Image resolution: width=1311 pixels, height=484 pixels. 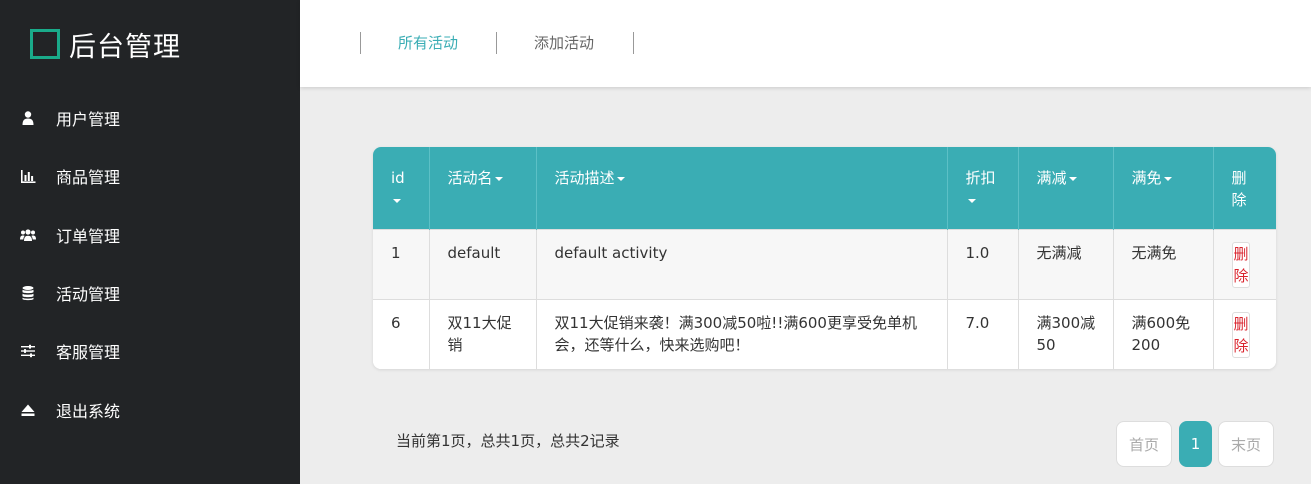 I want to click on cell-discount: 1.0, so click(x=983, y=263).